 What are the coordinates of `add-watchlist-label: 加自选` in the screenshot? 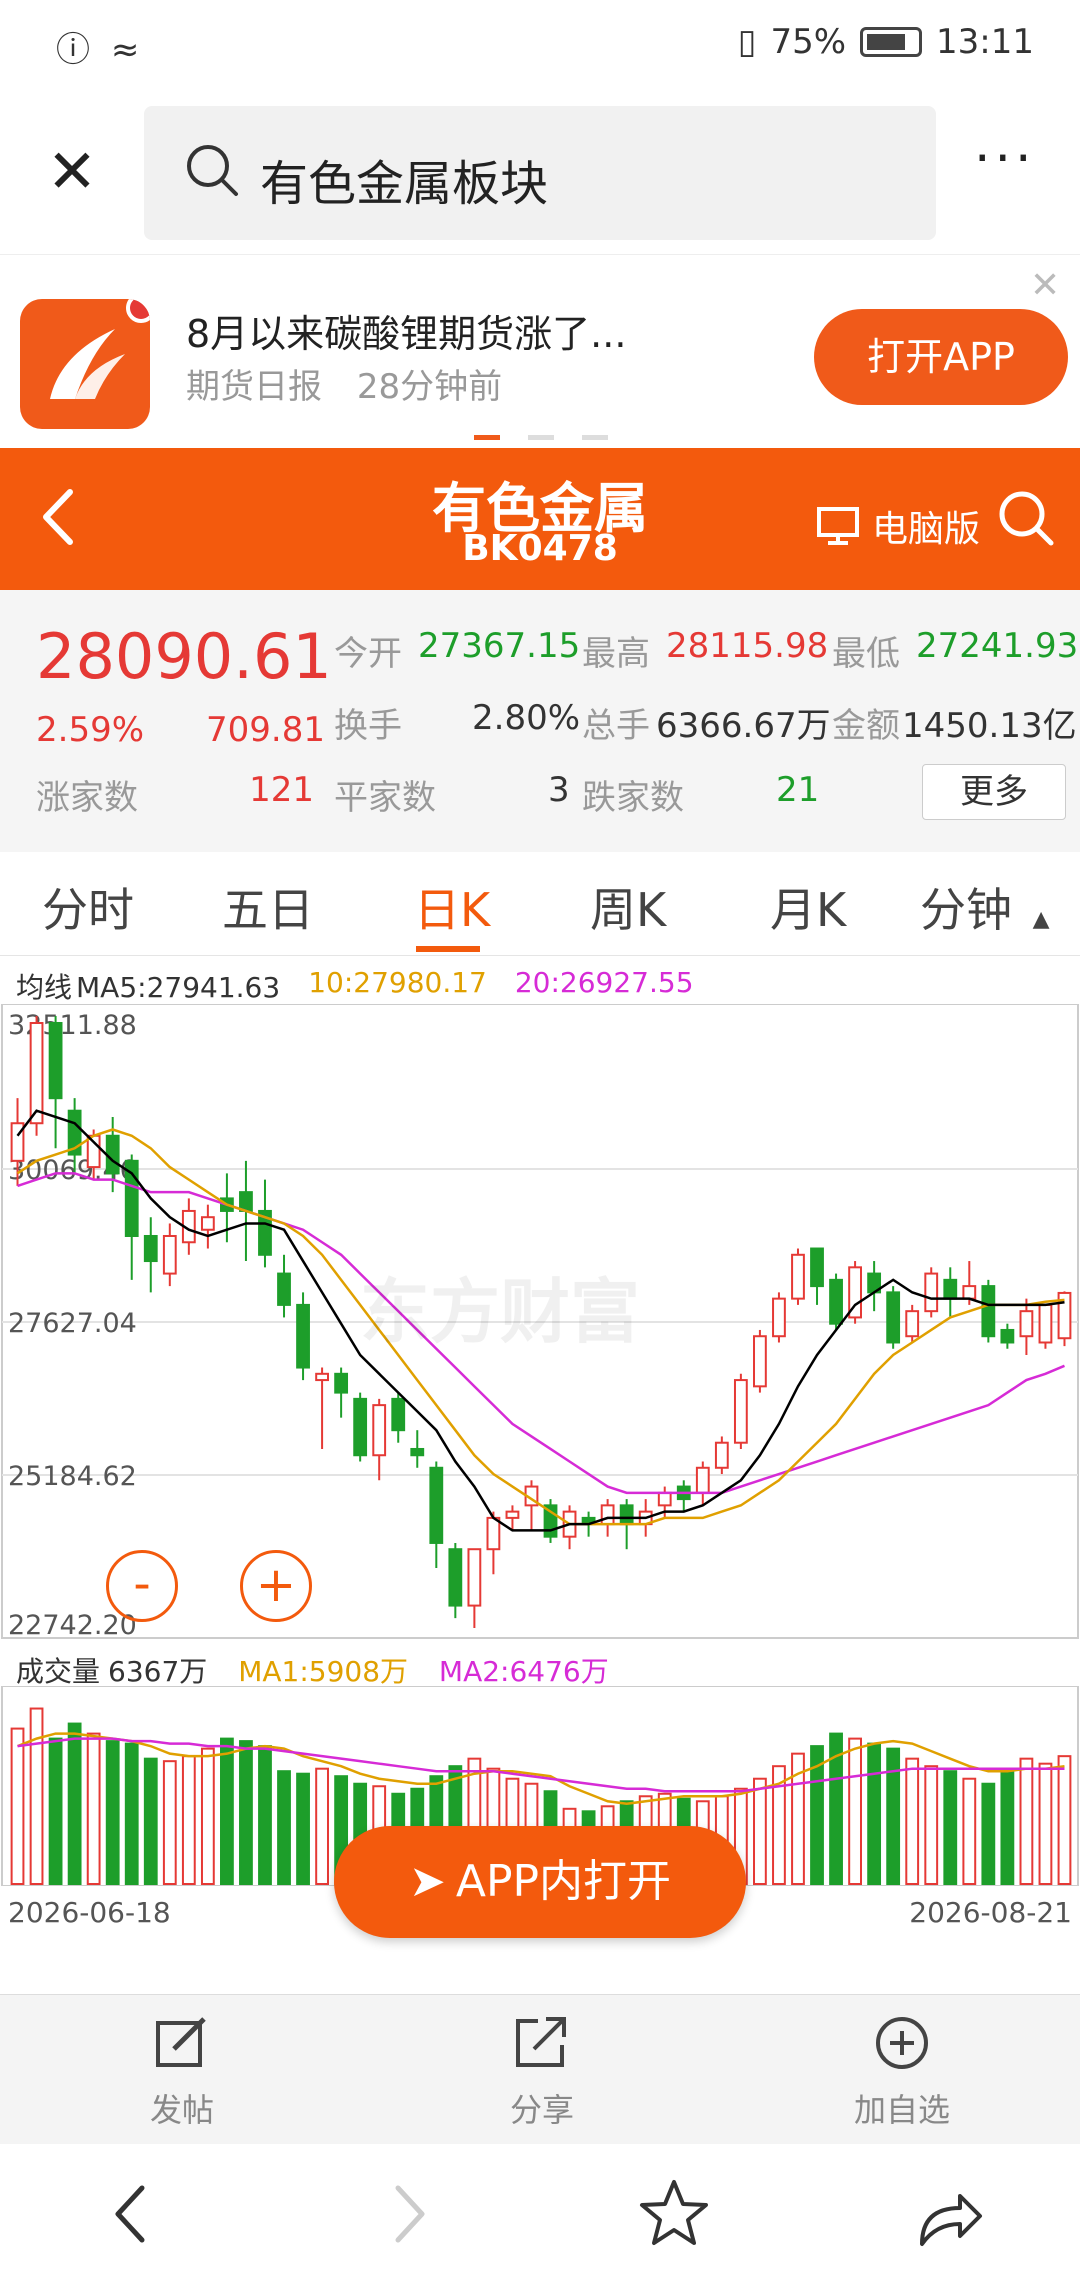 It's located at (901, 2110).